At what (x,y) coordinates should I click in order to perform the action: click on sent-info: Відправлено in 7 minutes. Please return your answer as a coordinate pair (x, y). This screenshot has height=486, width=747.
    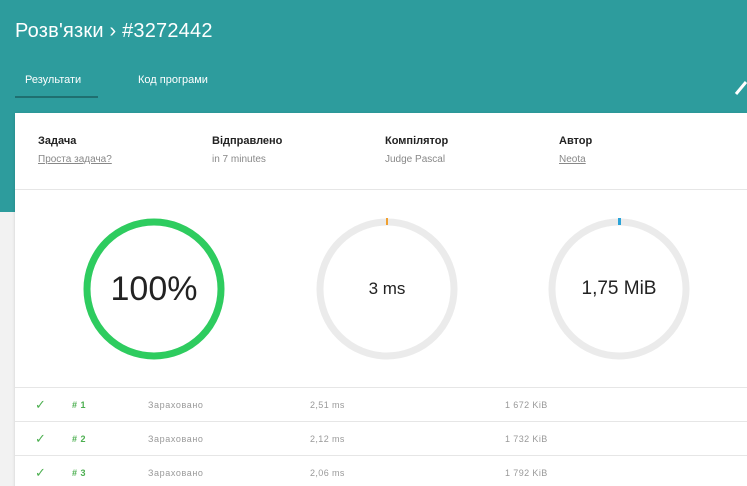
    Looking at the image, I should click on (247, 150).